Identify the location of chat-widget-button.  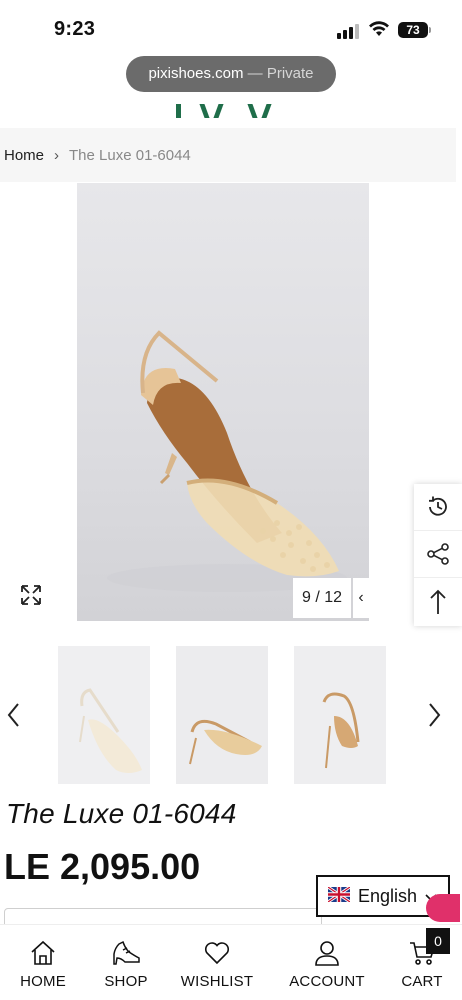
(443, 908).